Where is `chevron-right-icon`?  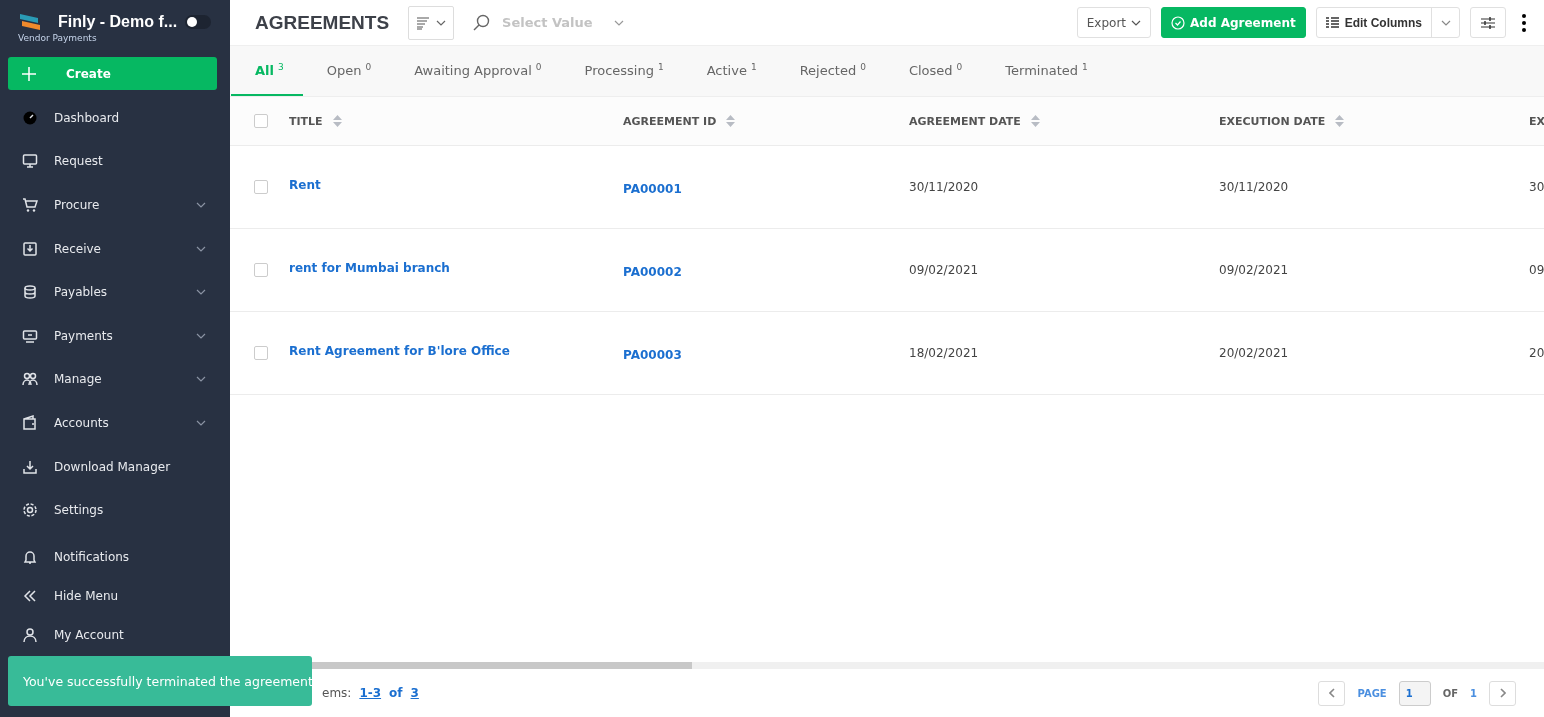
chevron-right-icon is located at coordinates (1502, 693).